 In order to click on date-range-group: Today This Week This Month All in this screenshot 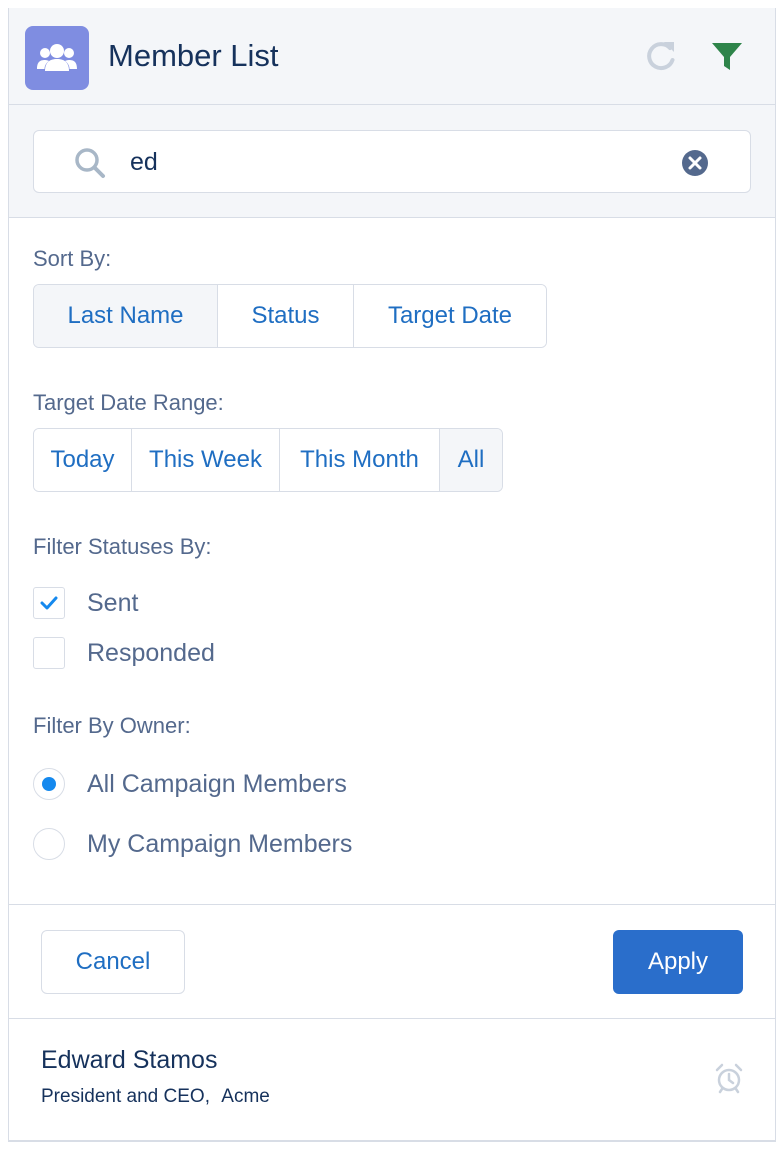, I will do `click(268, 460)`.